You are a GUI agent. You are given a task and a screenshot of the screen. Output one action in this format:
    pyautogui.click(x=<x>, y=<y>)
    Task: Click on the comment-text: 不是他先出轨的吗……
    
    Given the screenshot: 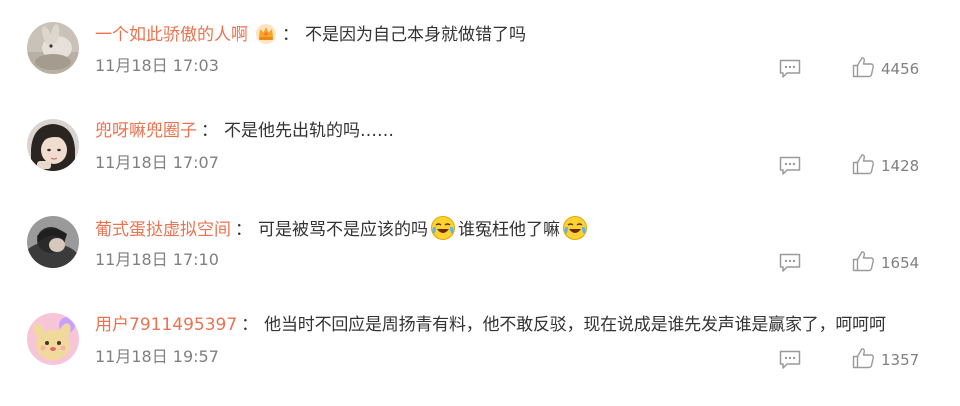 What is the action you would take?
    pyautogui.click(x=309, y=131)
    